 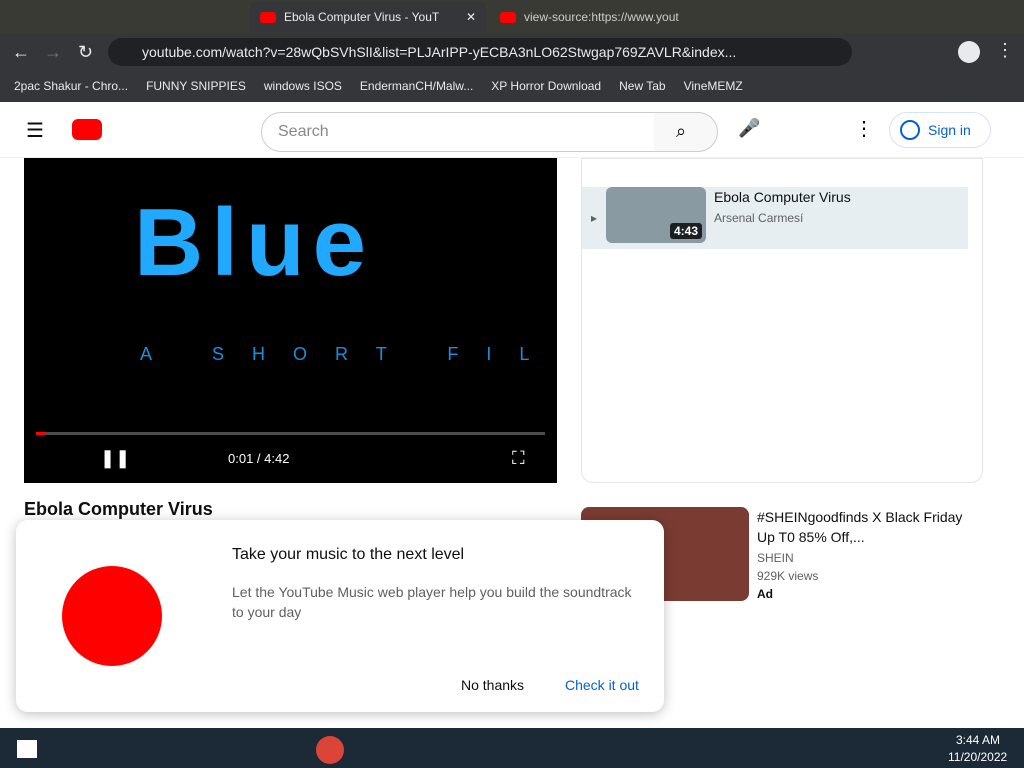 What do you see at coordinates (759, 218) in the screenshot?
I see `playlist-item-channel: Arsenal Carmesí` at bounding box center [759, 218].